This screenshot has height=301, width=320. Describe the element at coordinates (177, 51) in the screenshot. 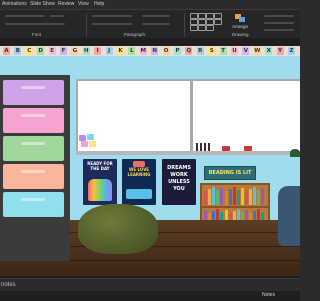

I see `alphabet-block-p: P` at that location.